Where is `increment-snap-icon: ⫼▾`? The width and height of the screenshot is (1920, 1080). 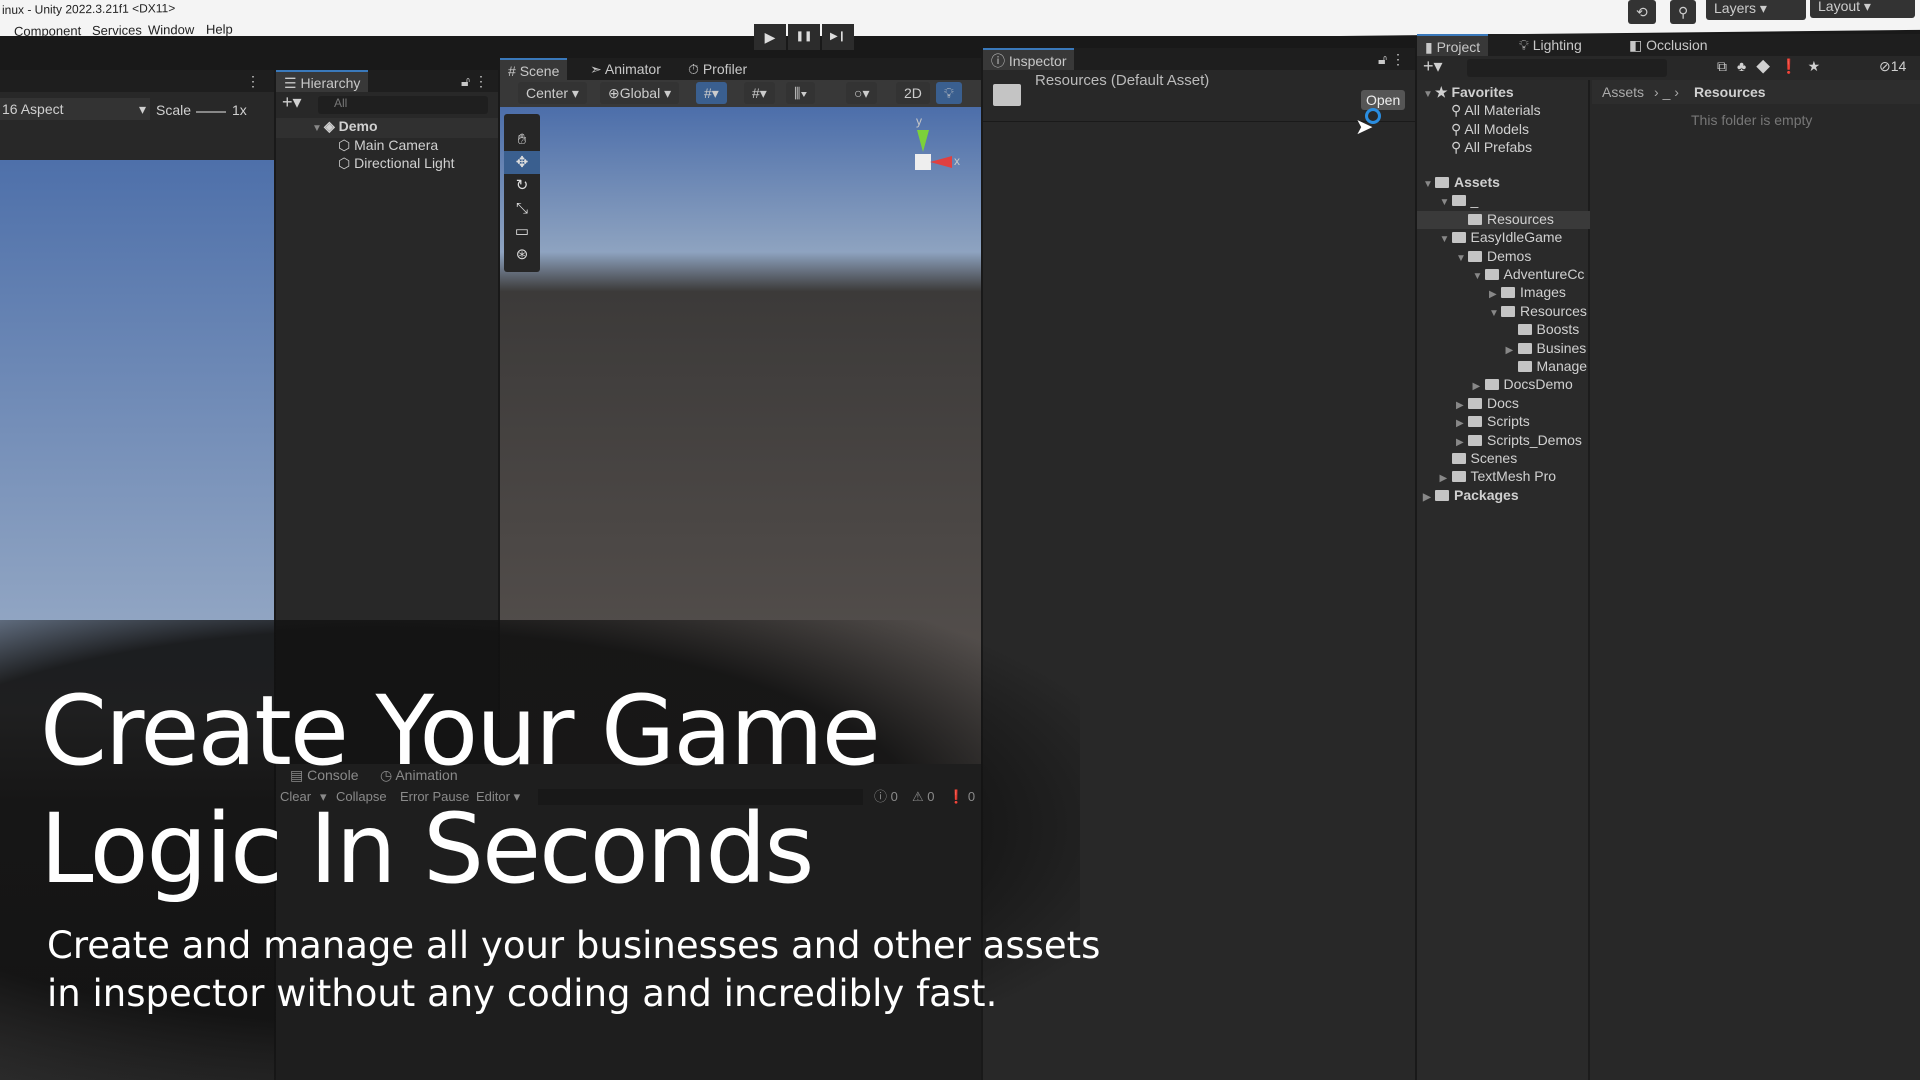 increment-snap-icon: ⫼▾ is located at coordinates (801, 93).